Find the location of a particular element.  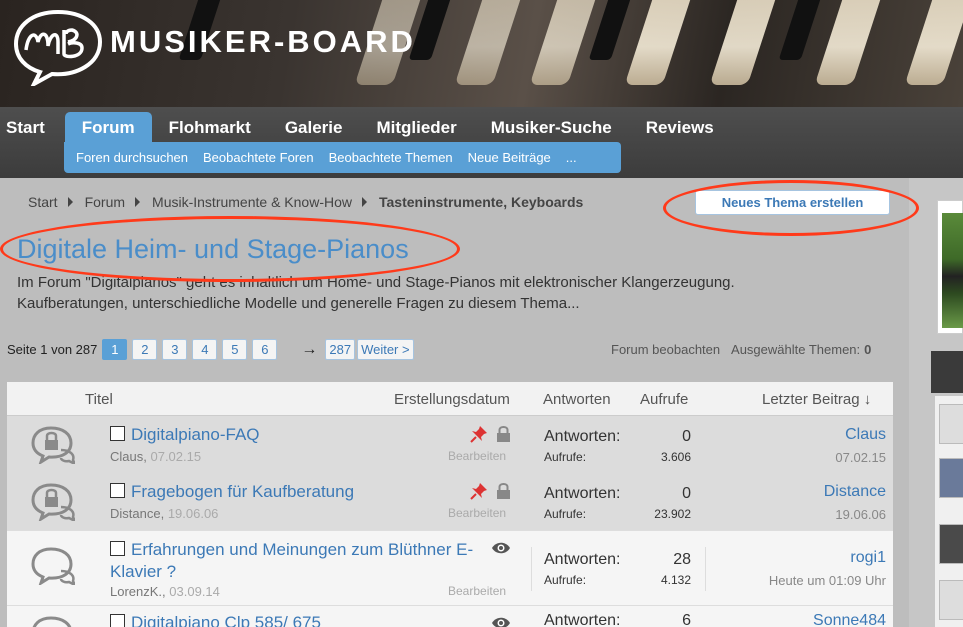

last-post-date: Heute um 01:09 Uhr is located at coordinates (827, 580).